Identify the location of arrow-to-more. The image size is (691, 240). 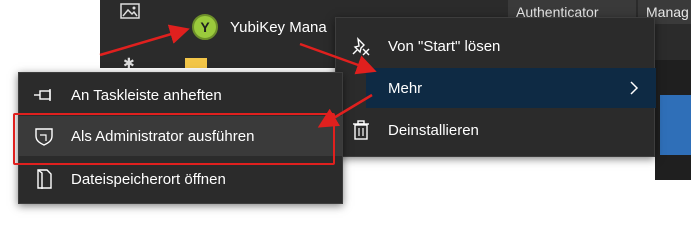
(338, 58).